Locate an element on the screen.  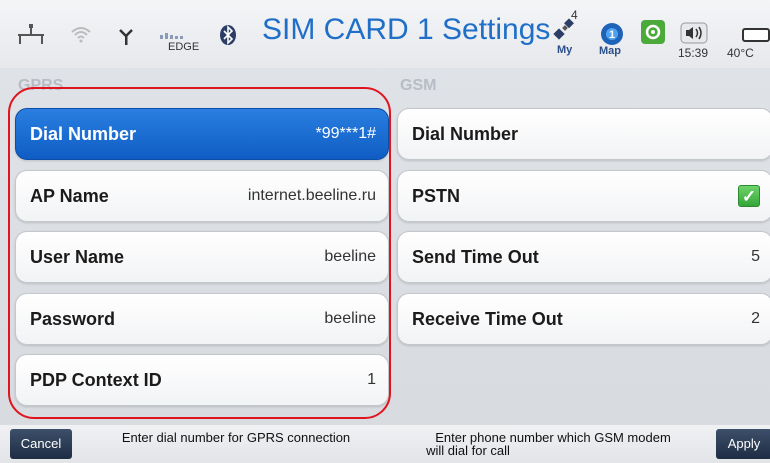
gps-count: 4 is located at coordinates (574, 15).